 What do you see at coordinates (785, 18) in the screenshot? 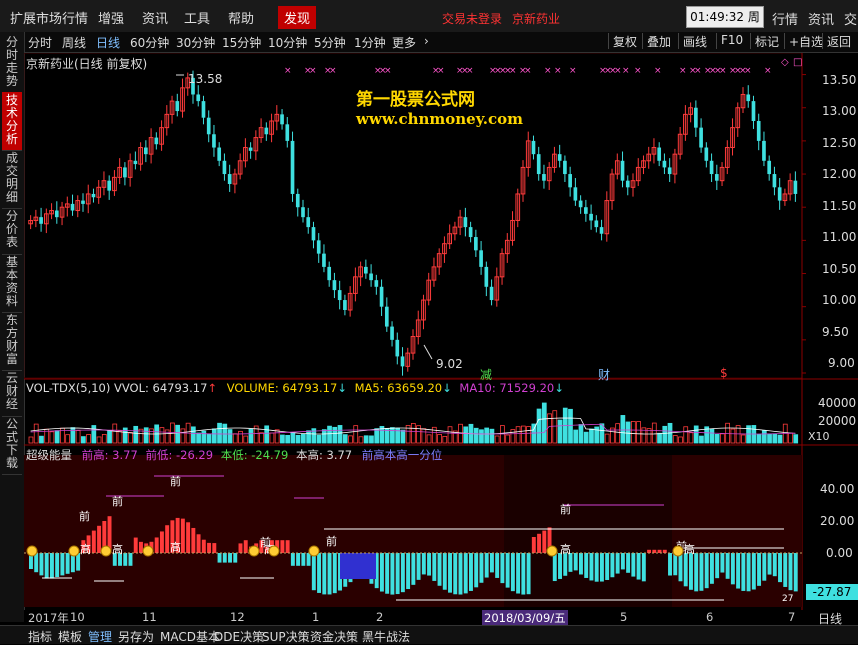
I see `quote-button: 行情` at bounding box center [785, 18].